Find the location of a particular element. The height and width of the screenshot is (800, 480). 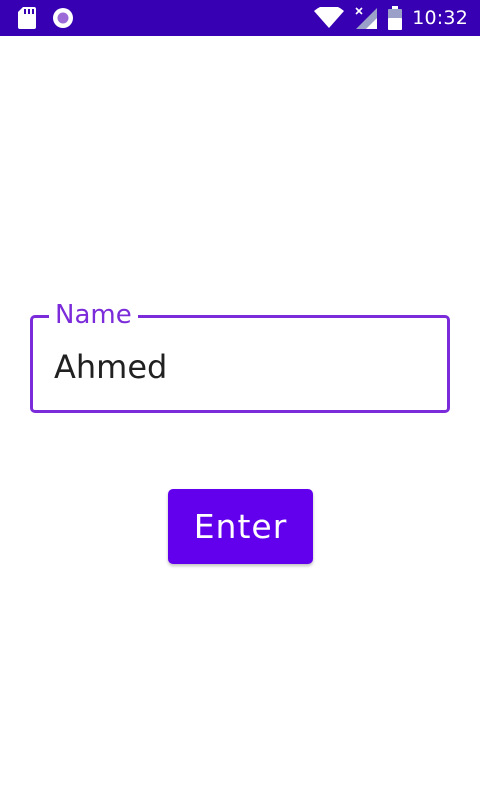

enter-button: Enter is located at coordinates (240, 526).